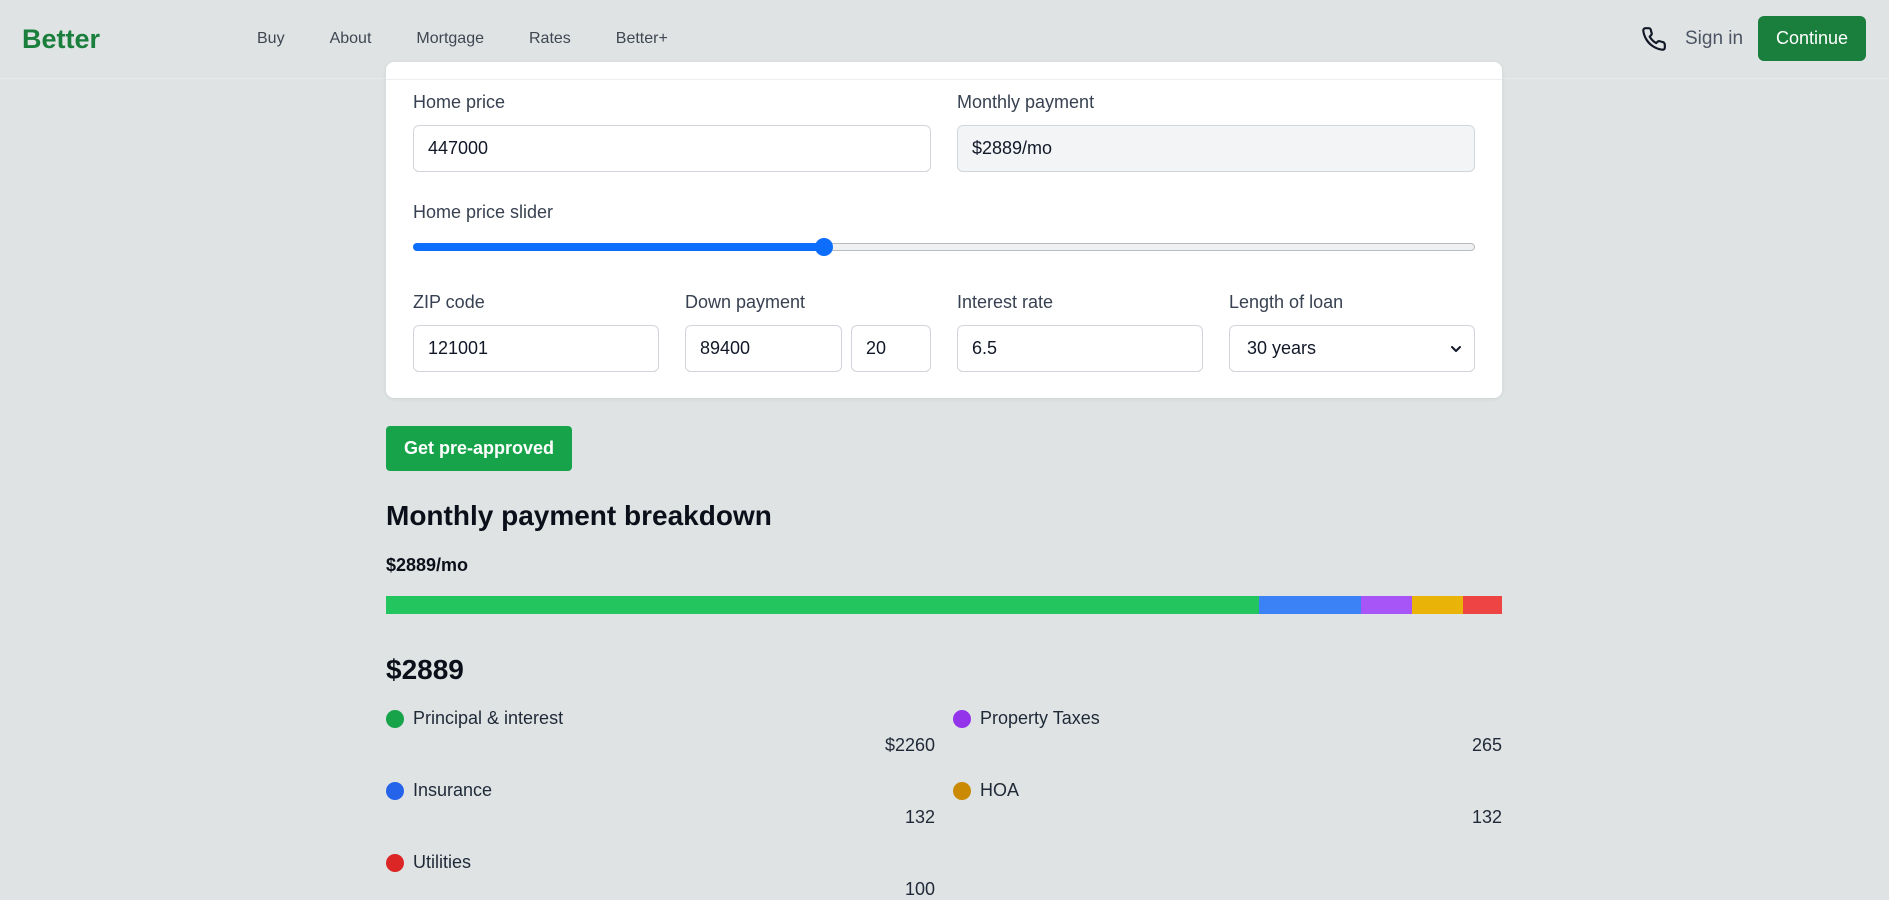 The image size is (1889, 900). I want to click on down-payment-label: Down payment, so click(745, 302).